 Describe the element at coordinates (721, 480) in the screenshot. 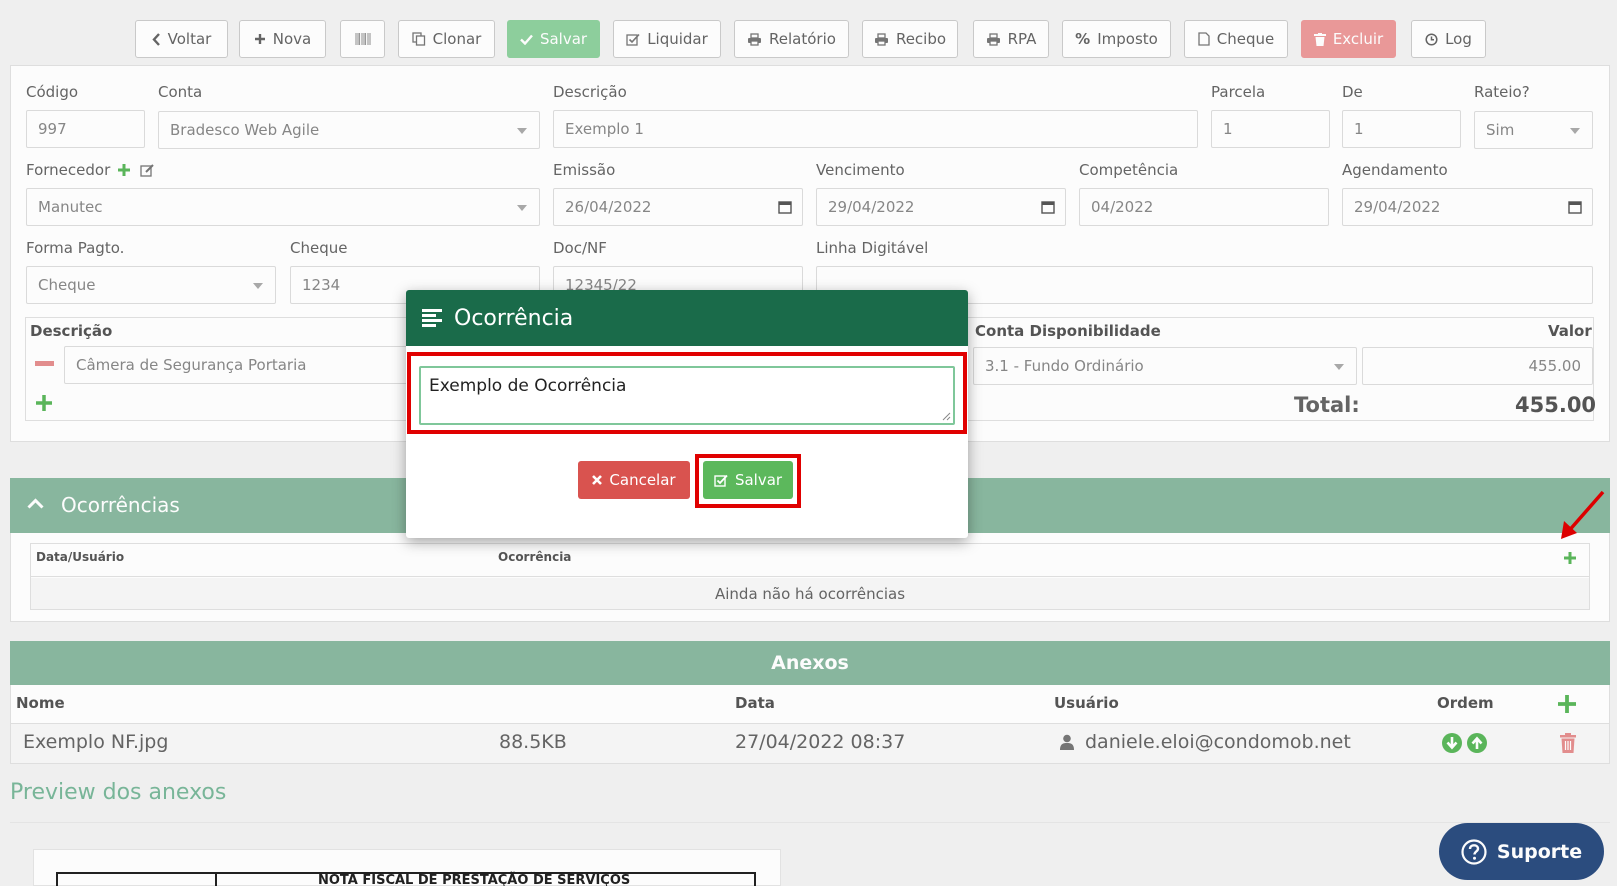

I see `checkbox-icon` at that location.